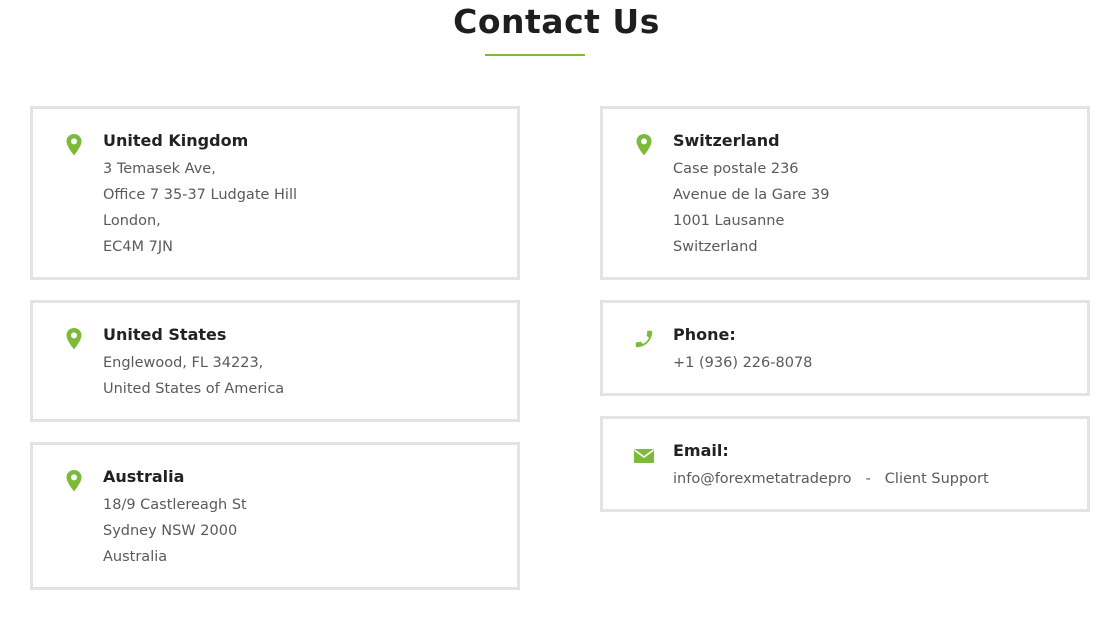  I want to click on card-heading: Email:, so click(701, 450).